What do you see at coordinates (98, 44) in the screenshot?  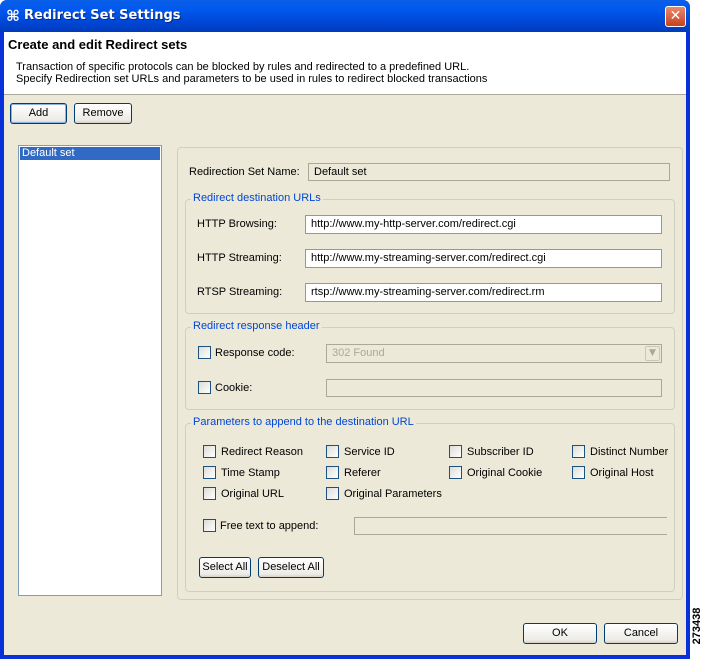 I see `header-title: Create and edit Redirect sets` at bounding box center [98, 44].